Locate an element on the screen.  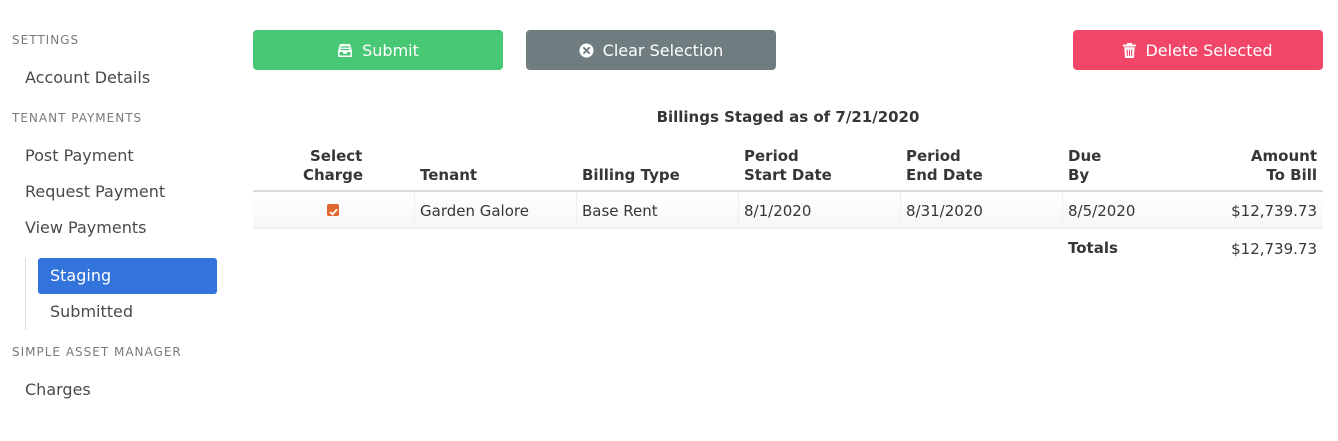
menu-label-simple-asset-manager: SIMPLE ASSET MANAGER is located at coordinates (97, 352).